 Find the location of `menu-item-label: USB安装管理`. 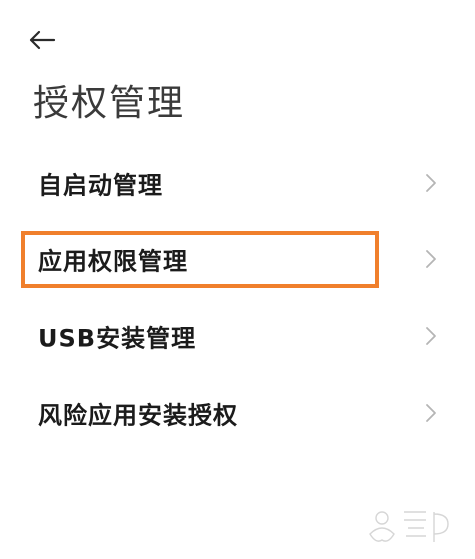

menu-item-label: USB安装管理 is located at coordinates (117, 338).